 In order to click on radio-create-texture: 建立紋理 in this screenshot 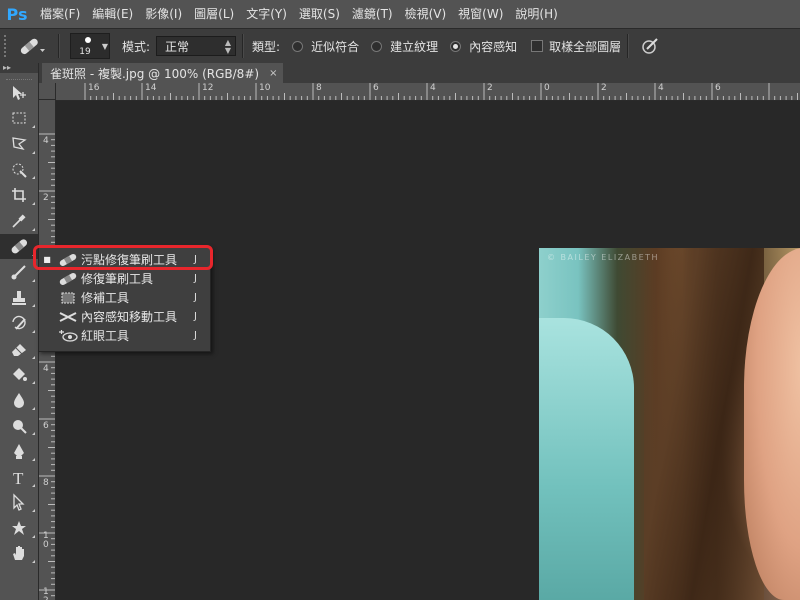, I will do `click(404, 46)`.